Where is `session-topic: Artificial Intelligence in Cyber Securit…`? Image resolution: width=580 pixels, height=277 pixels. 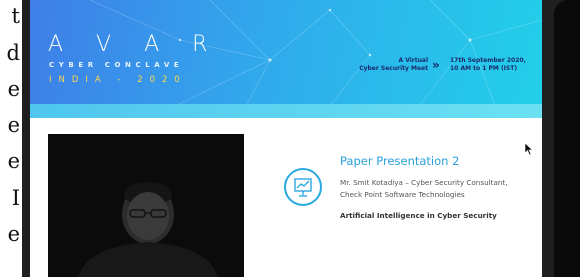 session-topic: Artificial Intelligence in Cyber Securit… is located at coordinates (418, 215).